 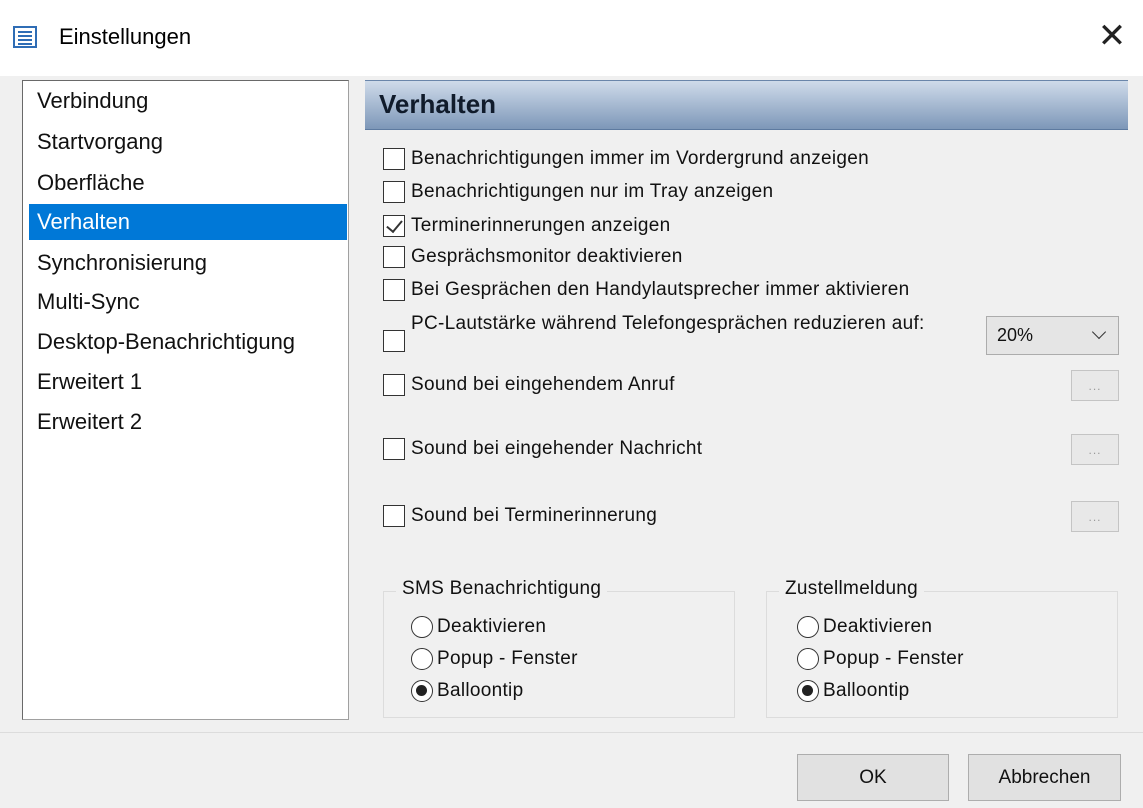 What do you see at coordinates (592, 191) in the screenshot?
I see `checkbox-label: Benachrichtigungen nur im Tray anzeigen` at bounding box center [592, 191].